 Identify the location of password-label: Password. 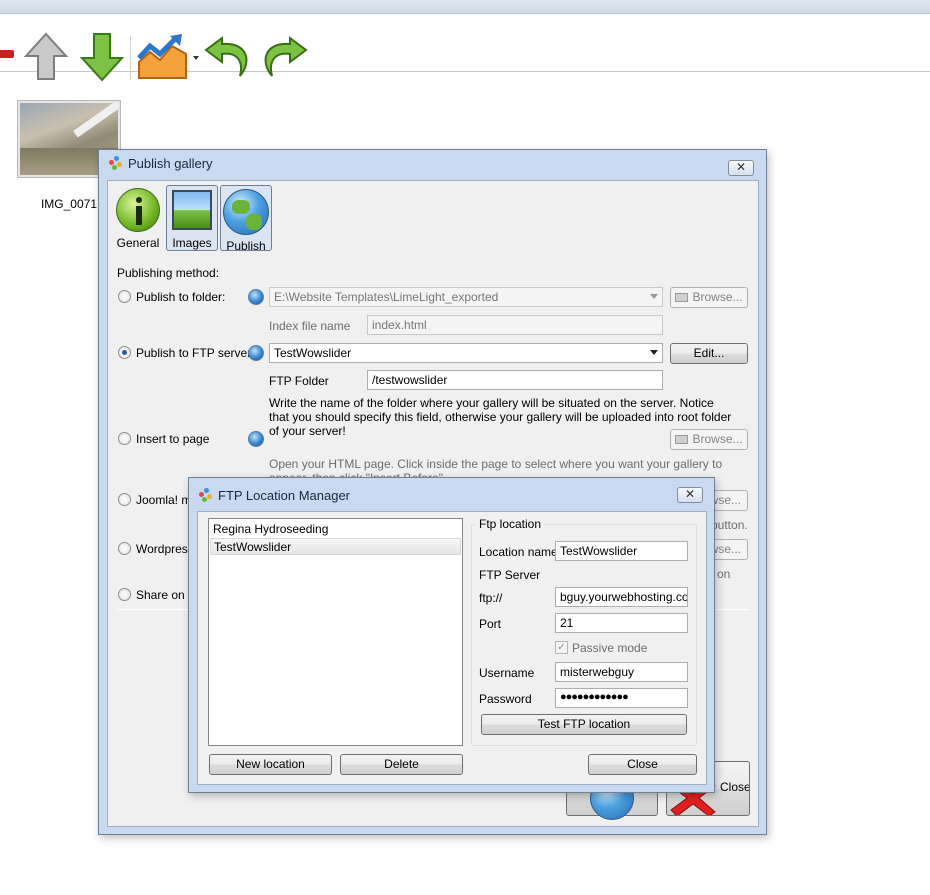
(505, 699).